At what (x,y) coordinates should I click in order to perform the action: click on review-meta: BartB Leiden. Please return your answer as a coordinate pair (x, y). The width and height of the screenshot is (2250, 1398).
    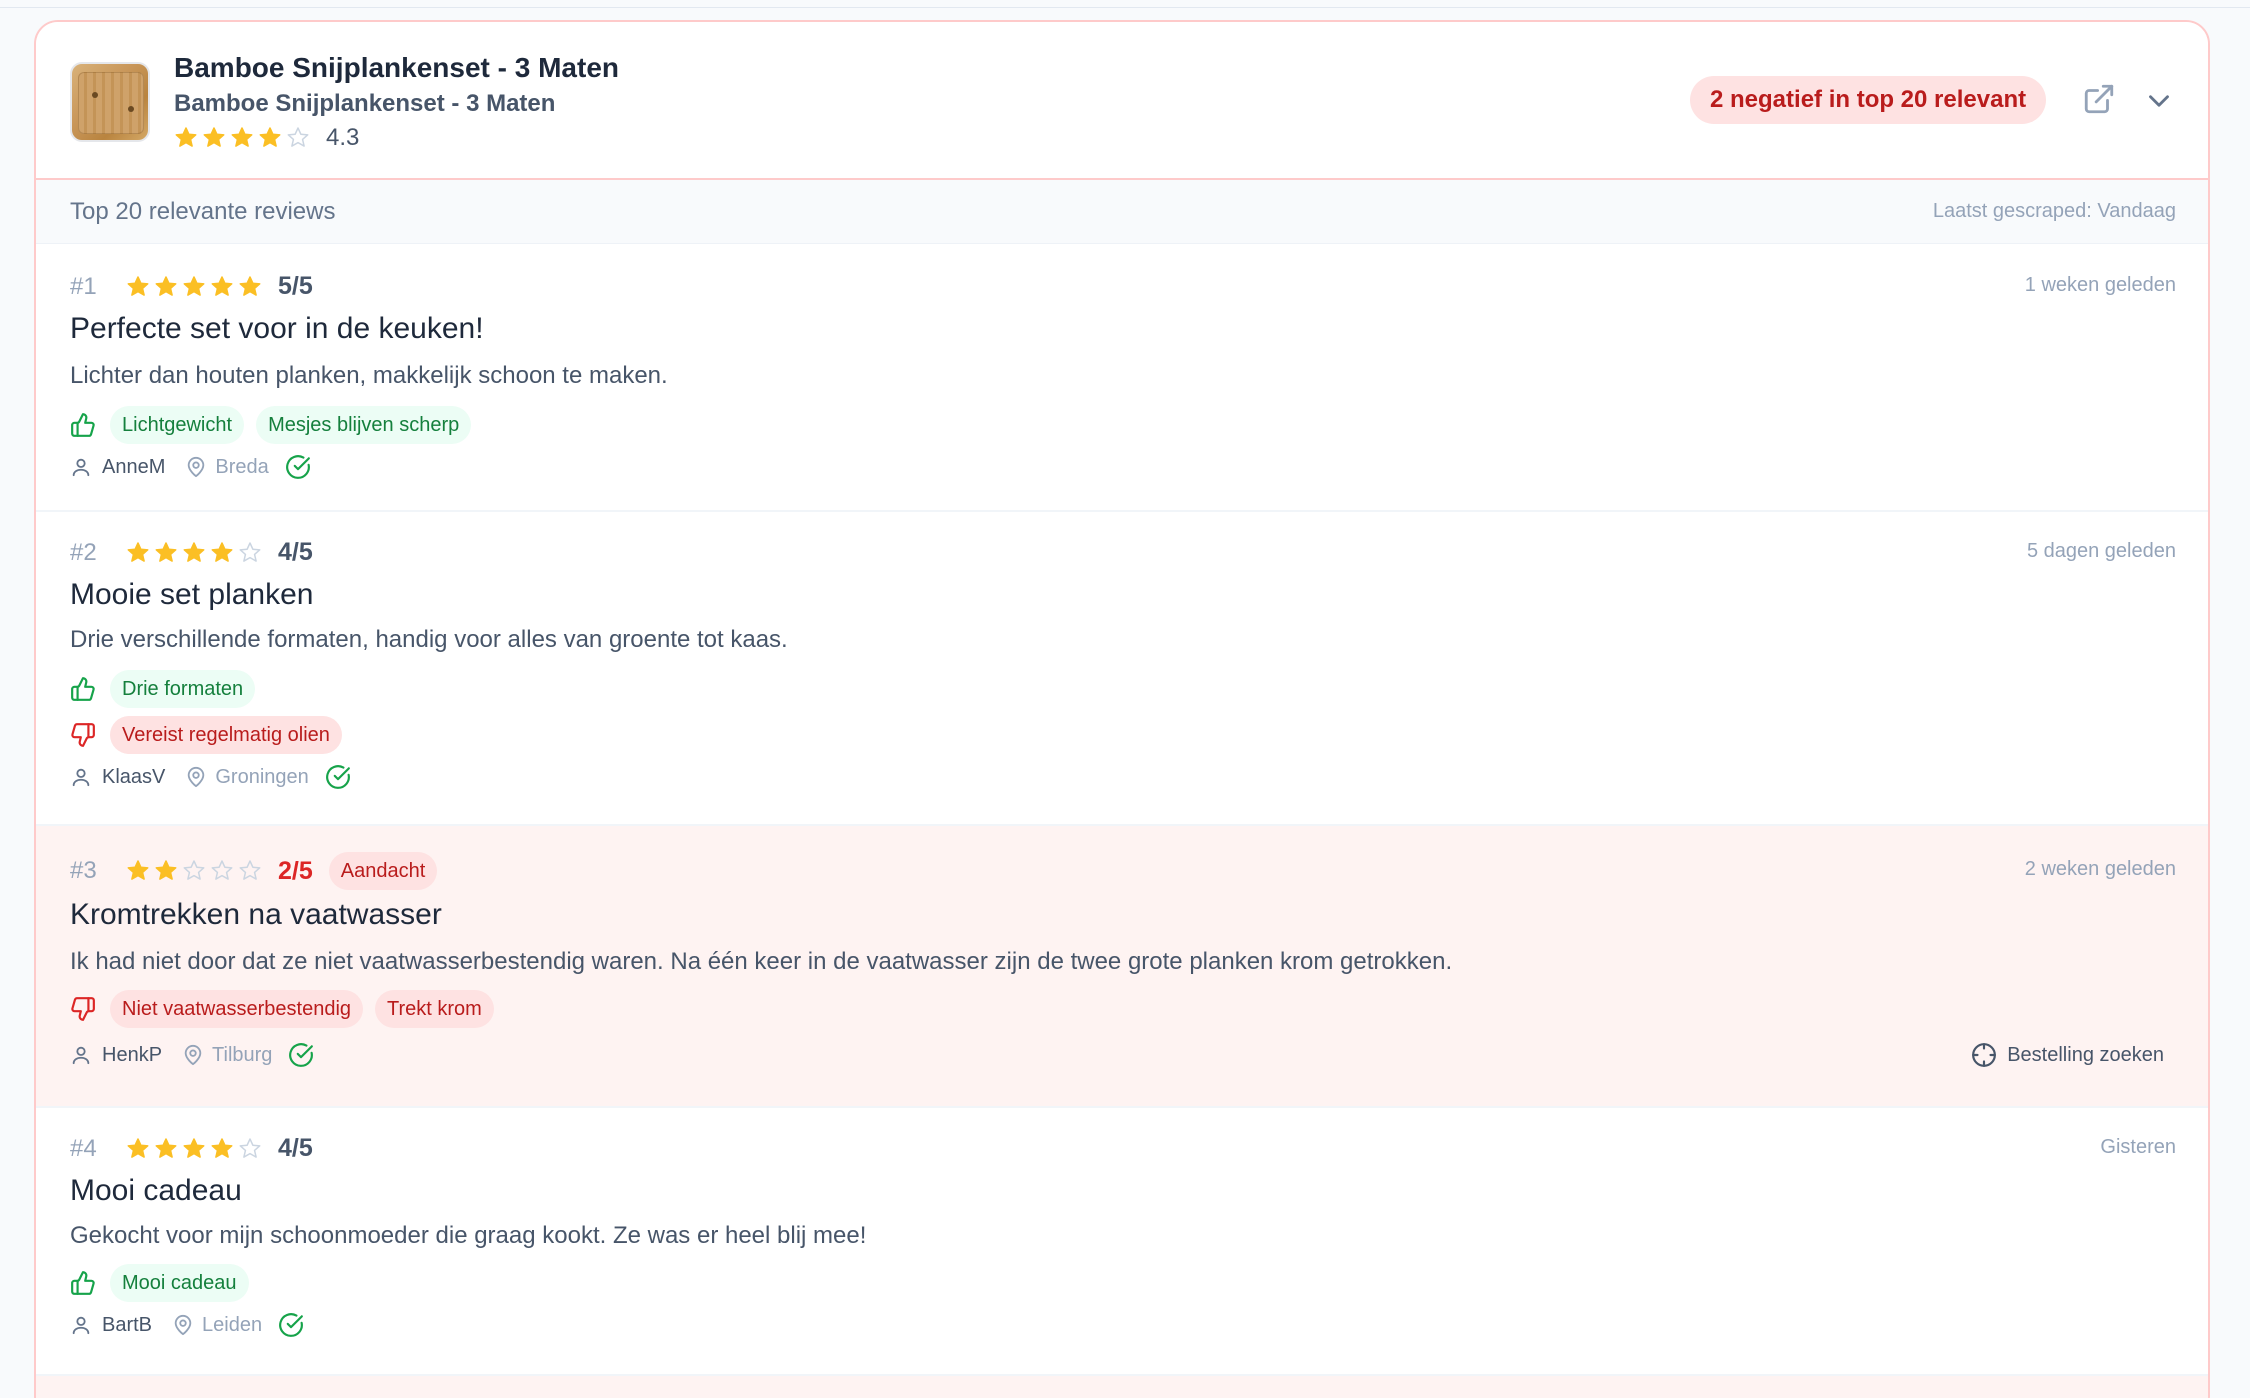
    Looking at the image, I should click on (187, 1325).